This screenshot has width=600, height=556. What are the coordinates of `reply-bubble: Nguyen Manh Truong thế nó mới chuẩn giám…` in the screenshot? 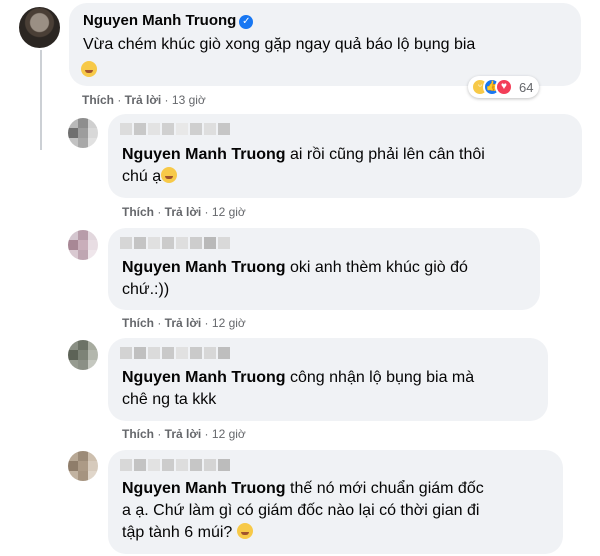 It's located at (335, 502).